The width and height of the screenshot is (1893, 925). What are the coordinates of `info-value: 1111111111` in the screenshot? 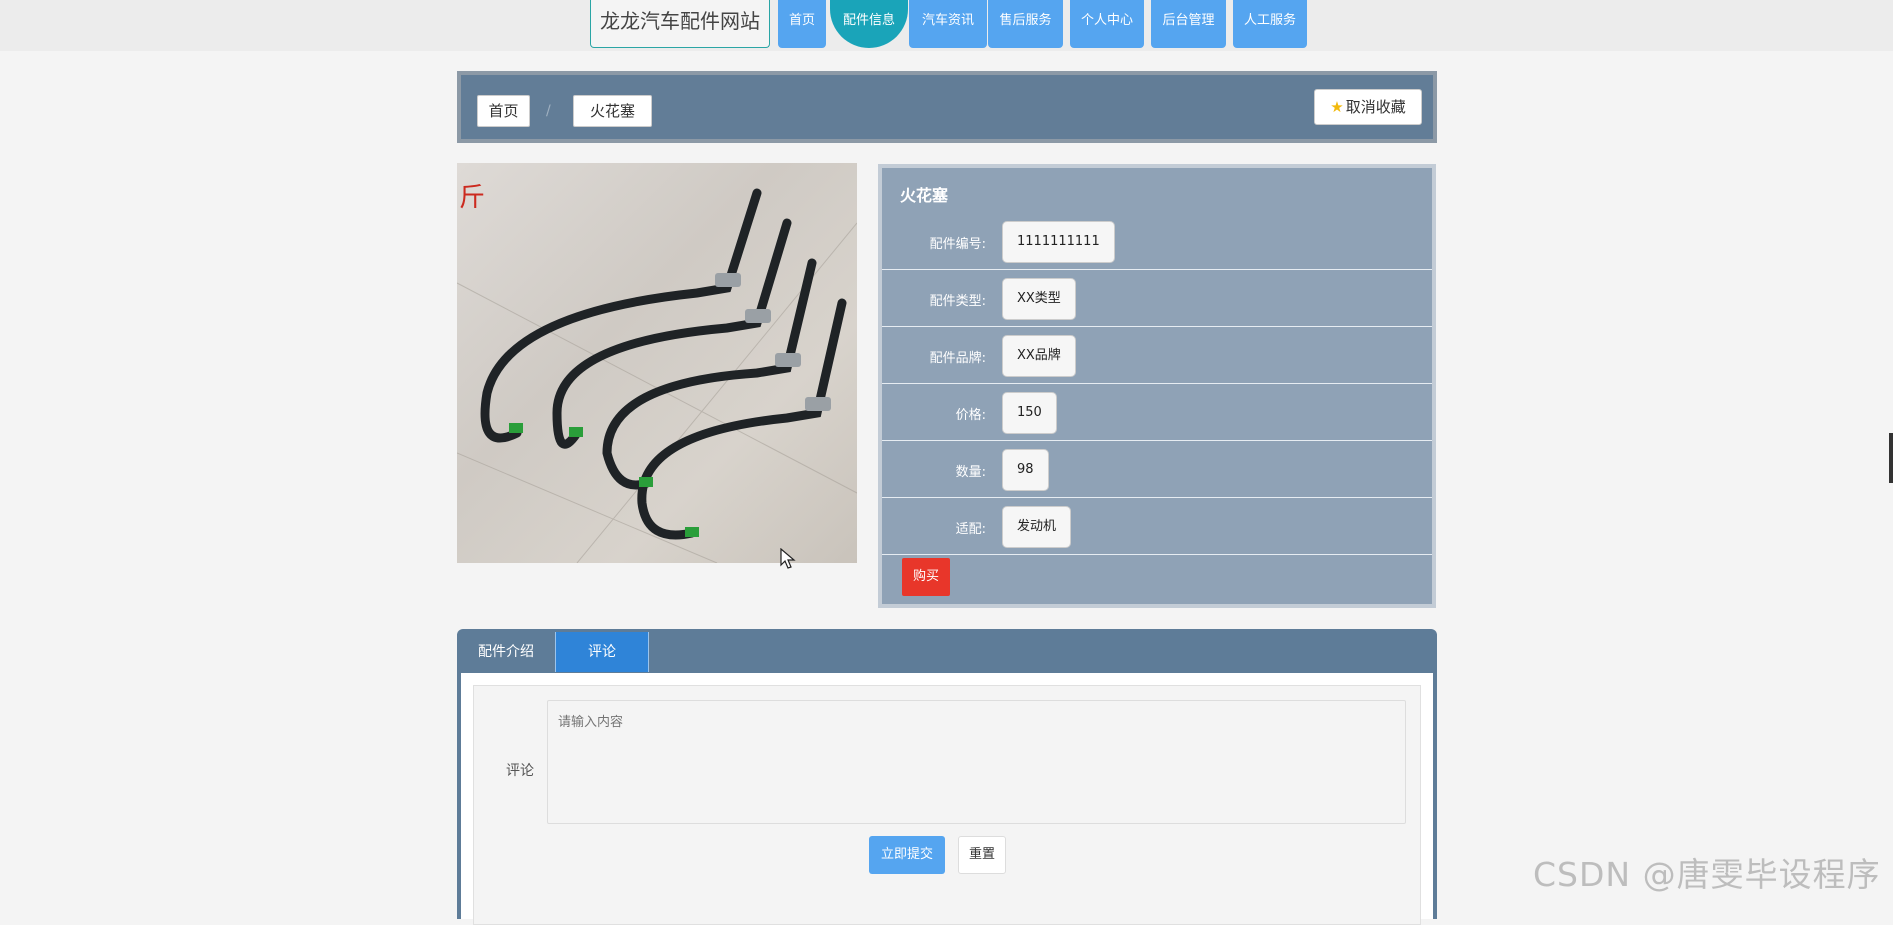 It's located at (1058, 242).